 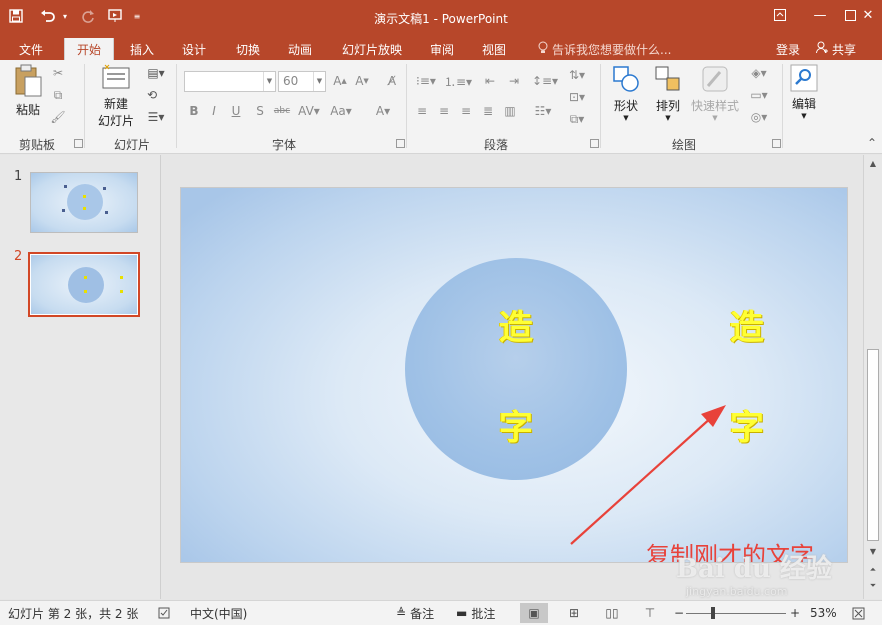 I want to click on decrease-font-size-icon: A ▼, so click(x=362, y=81).